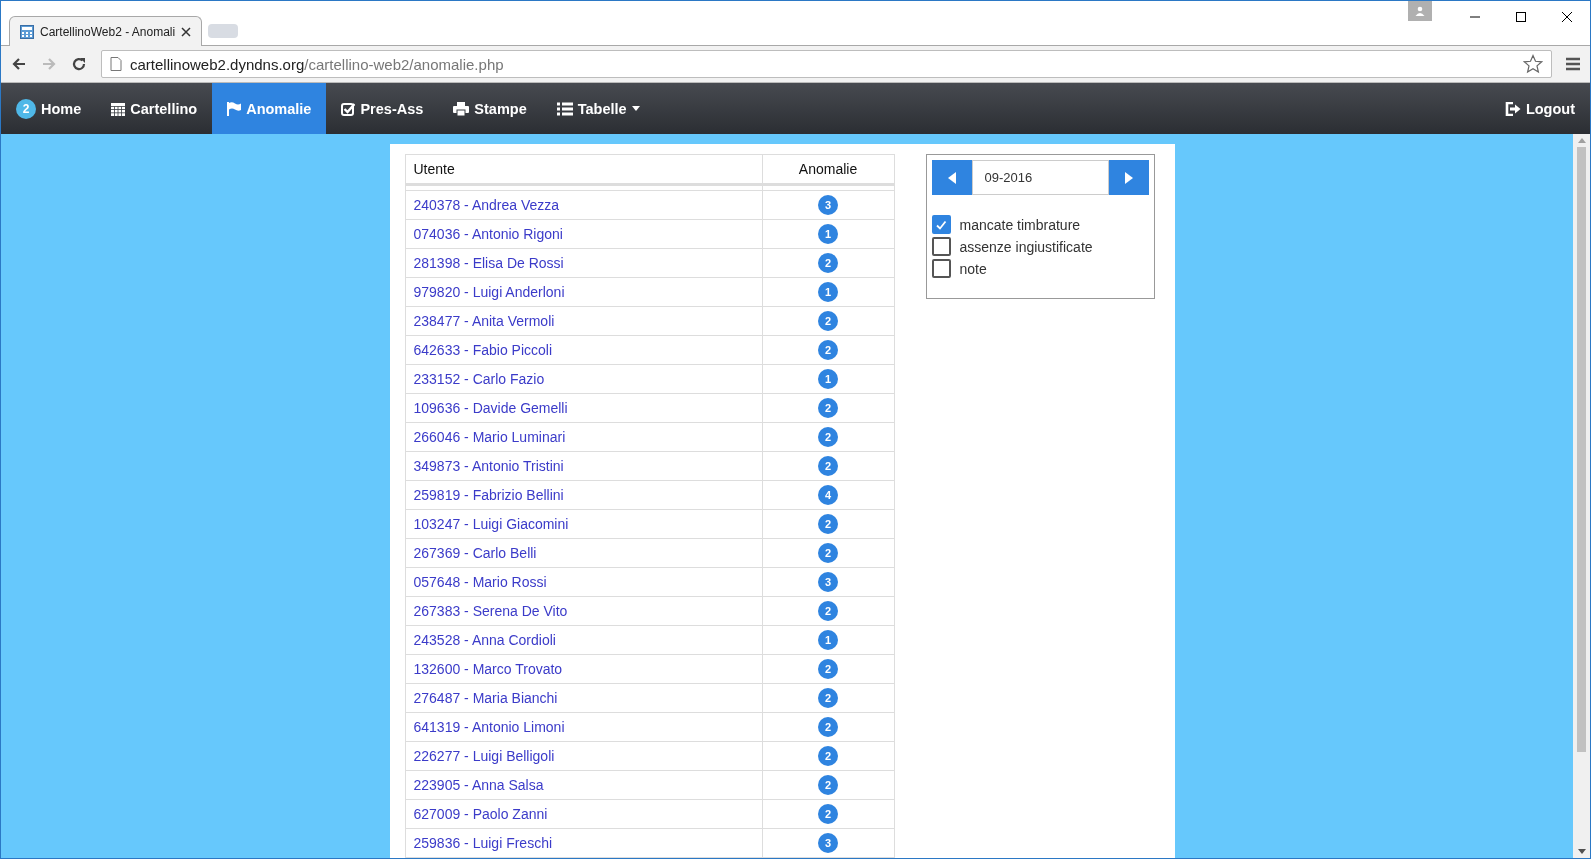 This screenshot has width=1591, height=859. I want to click on star-icon, so click(1533, 64).